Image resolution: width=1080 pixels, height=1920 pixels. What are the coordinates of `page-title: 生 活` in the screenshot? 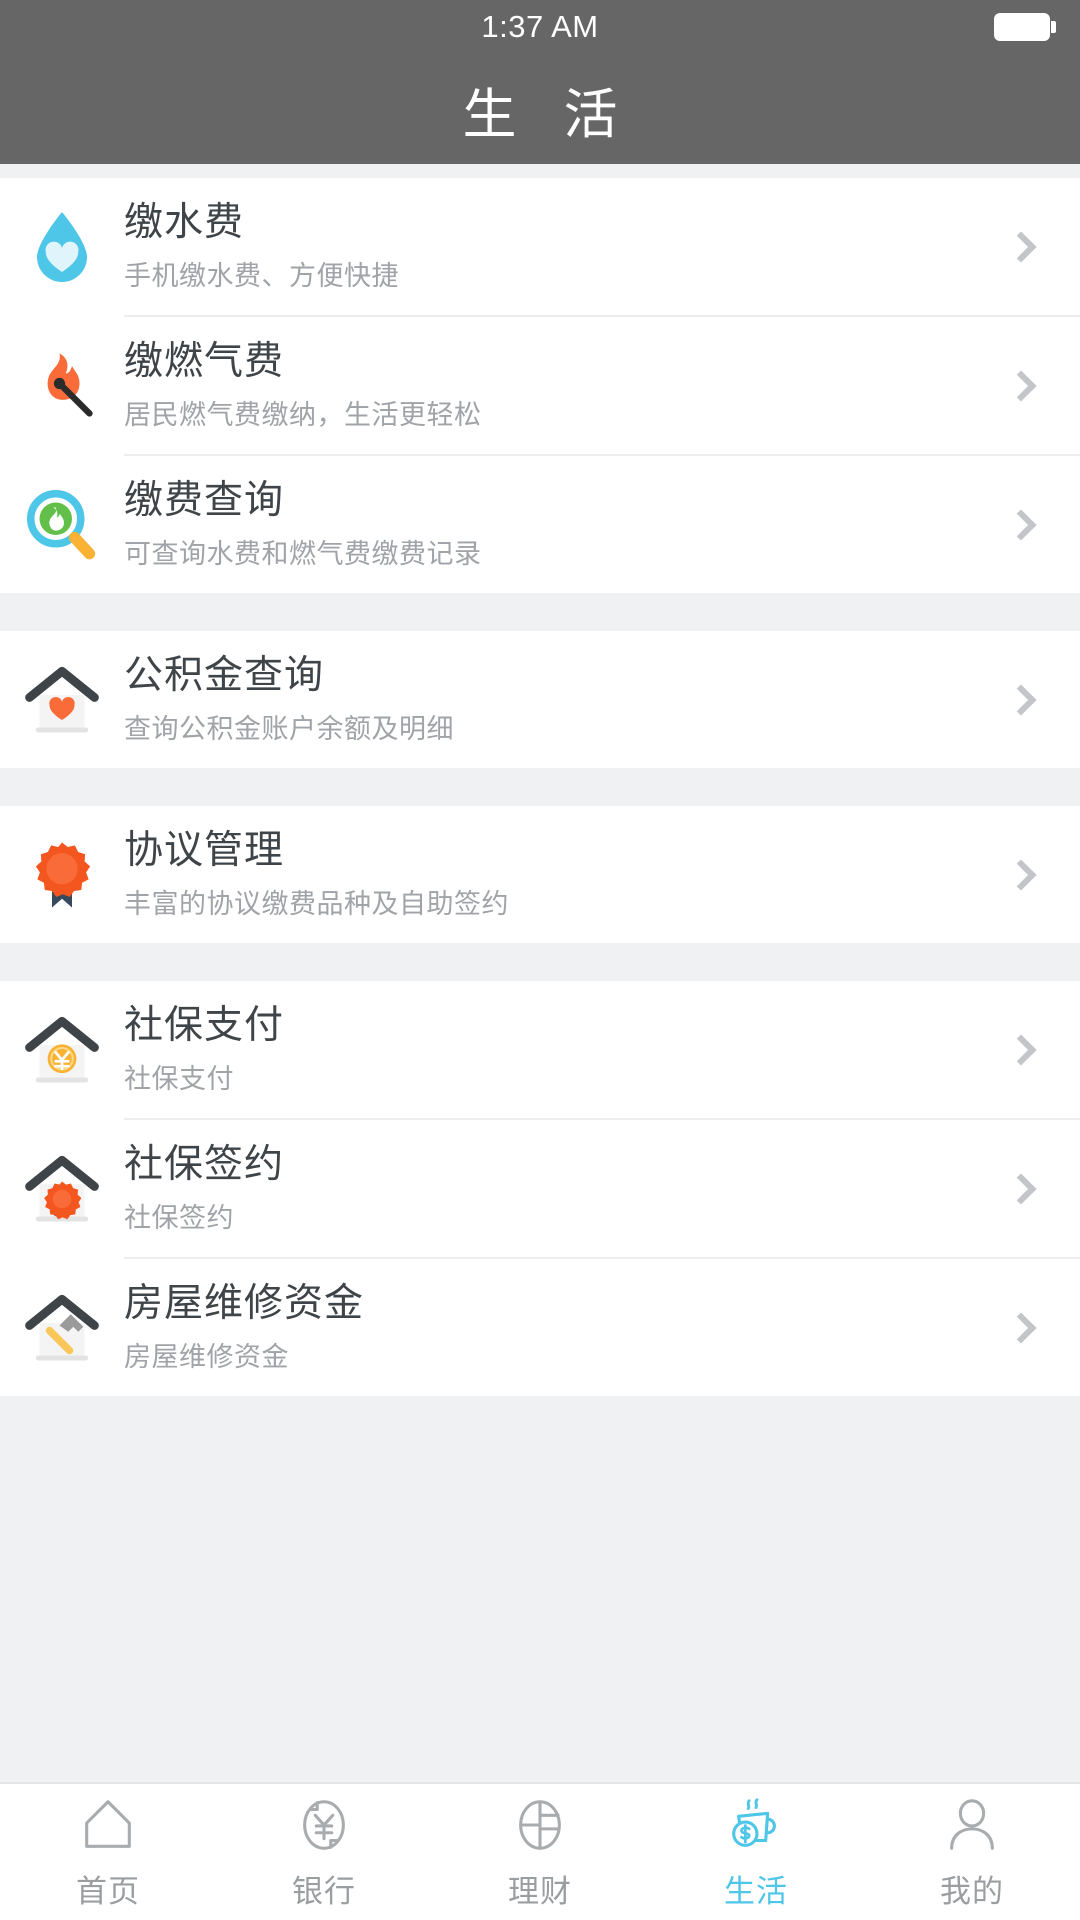 It's located at (548, 114).